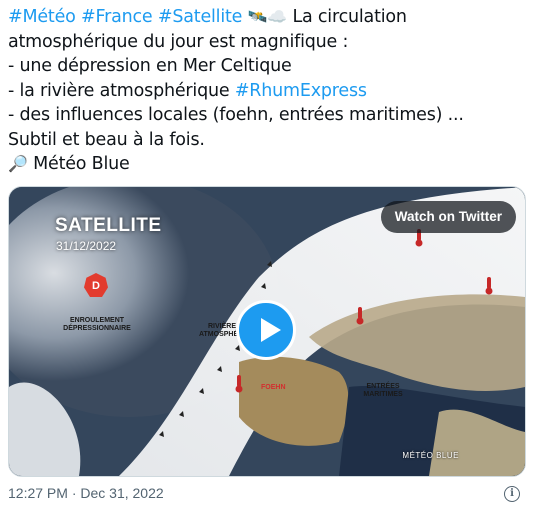  What do you see at coordinates (383, 390) in the screenshot?
I see `label-entrees-maritimes: ENTRÉES MARITIMES` at bounding box center [383, 390].